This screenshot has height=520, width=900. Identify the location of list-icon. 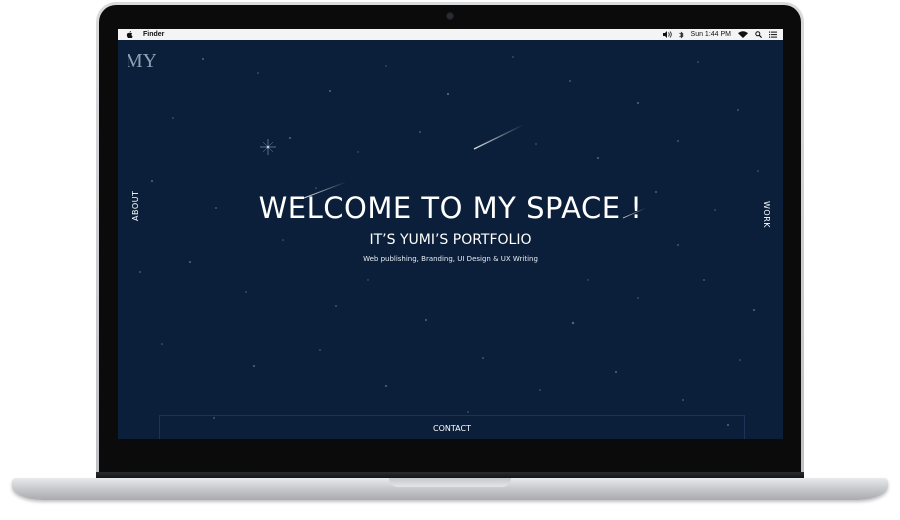
(773, 34).